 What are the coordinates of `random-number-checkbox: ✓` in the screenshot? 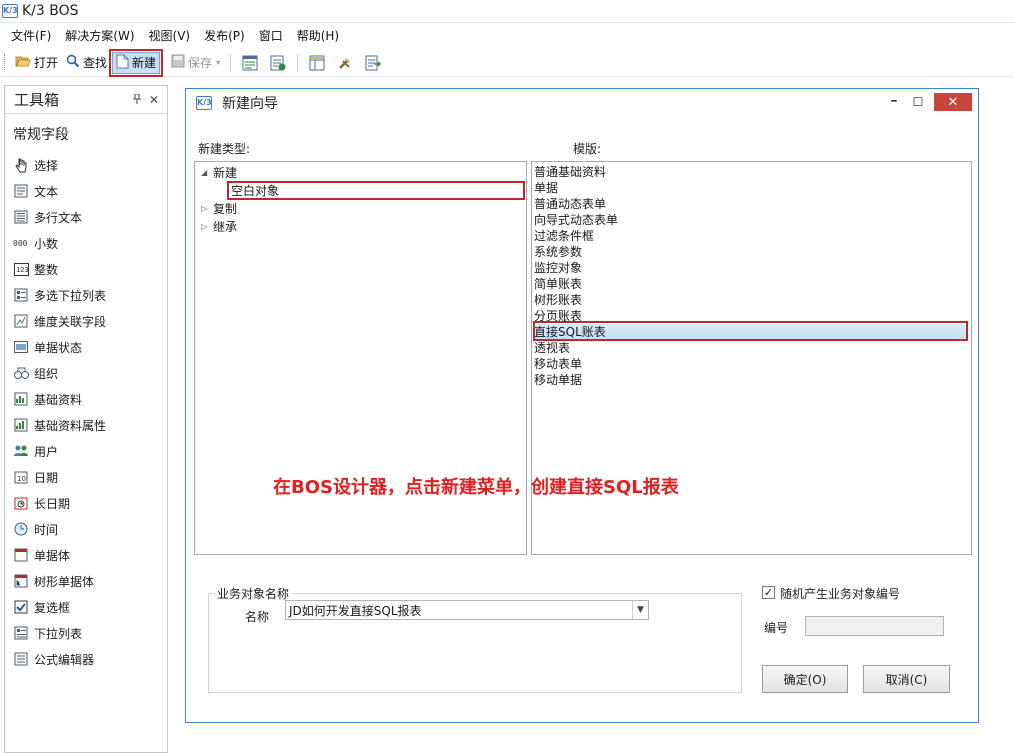 It's located at (768, 592).